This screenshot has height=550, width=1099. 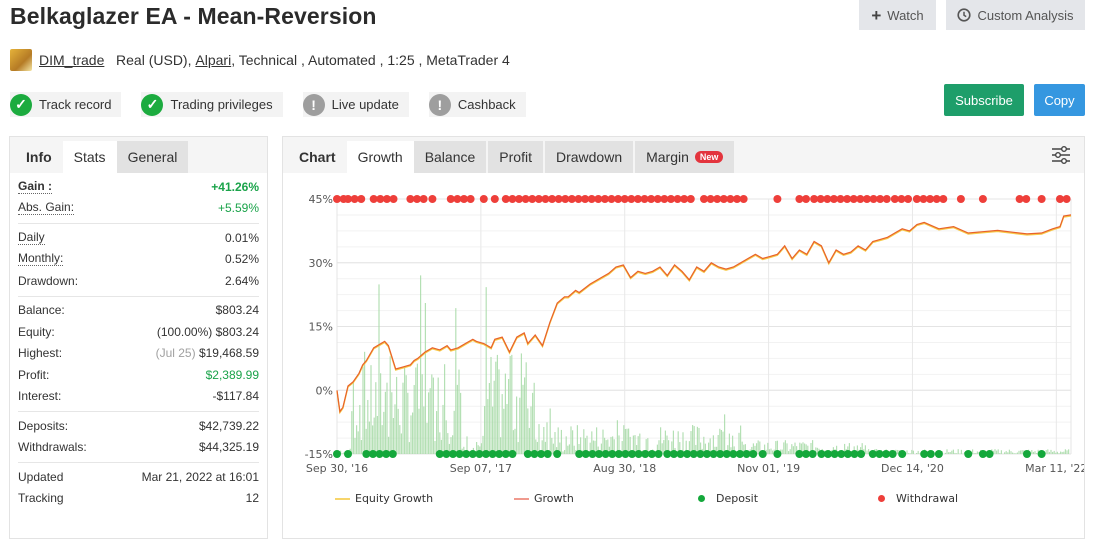 I want to click on stat-value: -$117.84, so click(x=235, y=396).